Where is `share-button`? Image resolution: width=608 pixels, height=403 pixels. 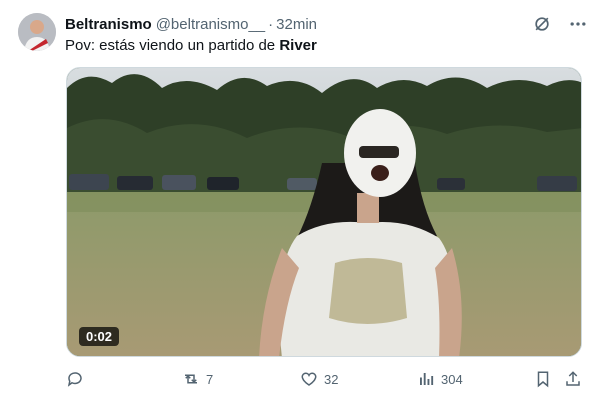 share-button is located at coordinates (573, 379).